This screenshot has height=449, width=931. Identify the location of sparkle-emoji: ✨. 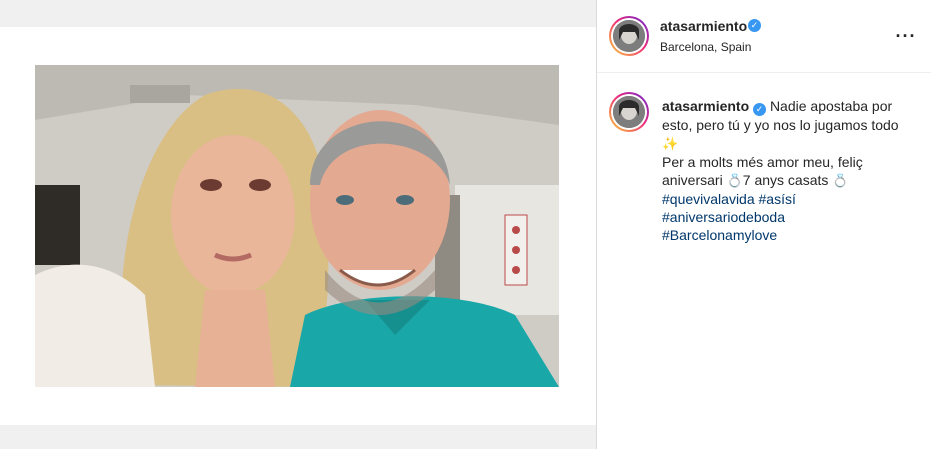
(670, 143).